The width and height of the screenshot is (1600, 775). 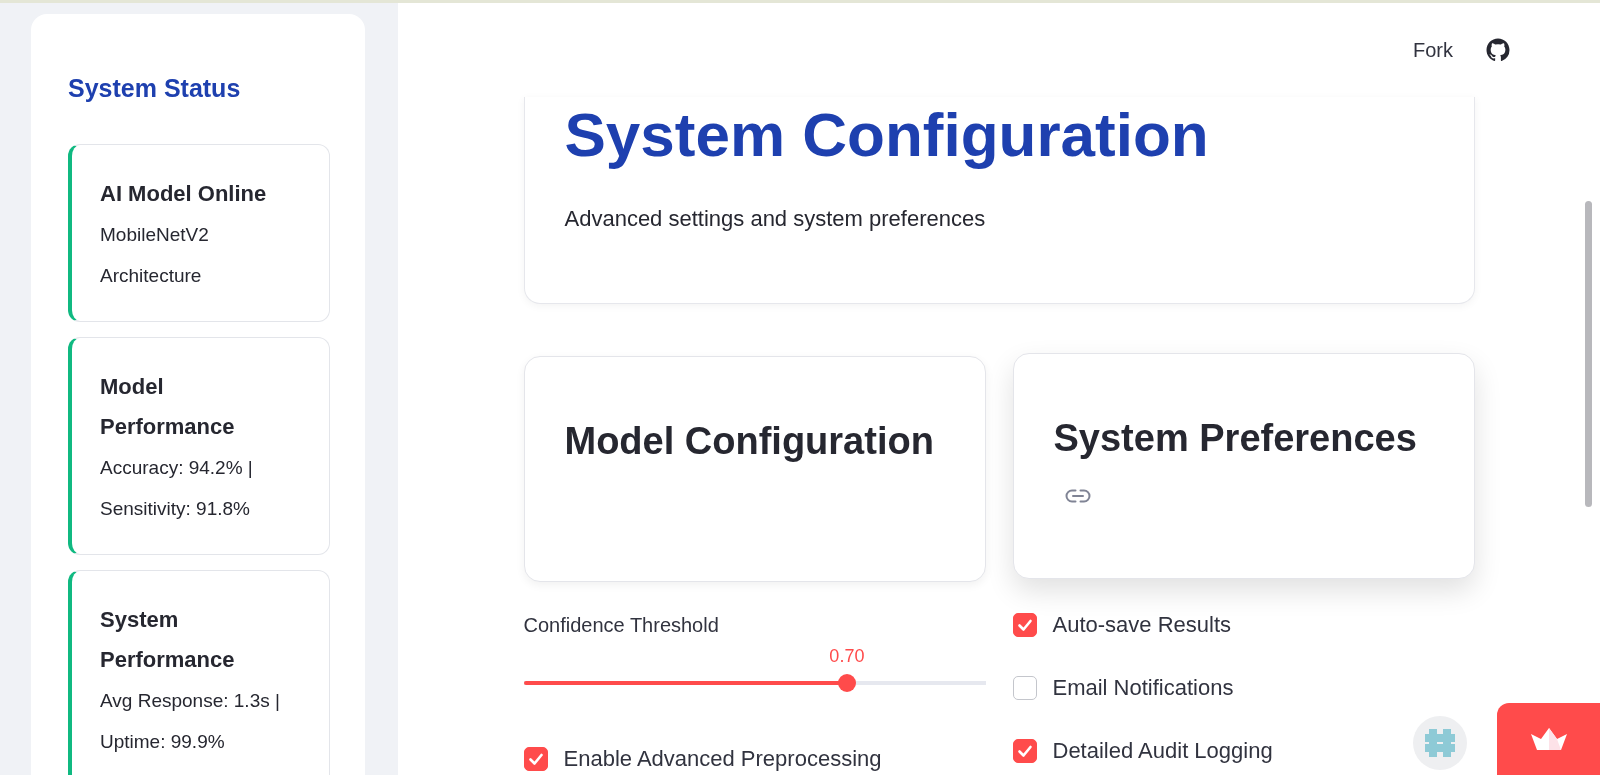 What do you see at coordinates (1143, 688) in the screenshot?
I see `checkbox-label: Email Notifications` at bounding box center [1143, 688].